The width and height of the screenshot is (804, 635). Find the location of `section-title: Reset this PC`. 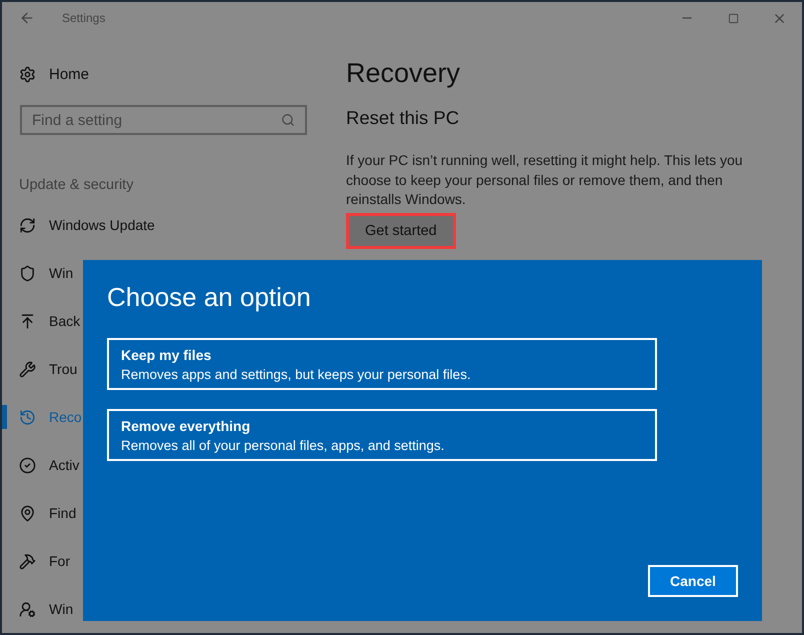

section-title: Reset this PC is located at coordinates (403, 118).